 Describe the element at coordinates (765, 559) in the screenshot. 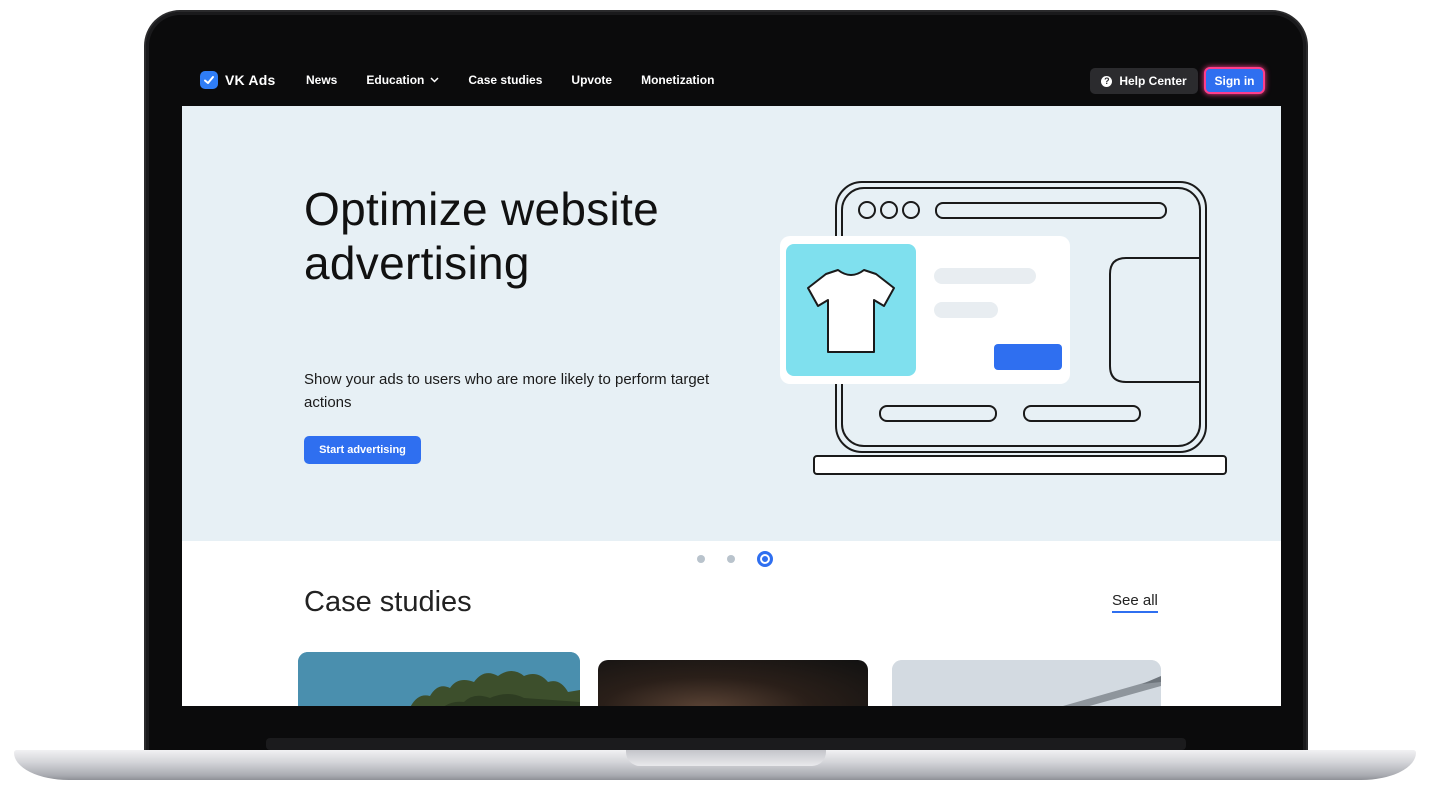

I see `carousel-dot-3-active` at that location.